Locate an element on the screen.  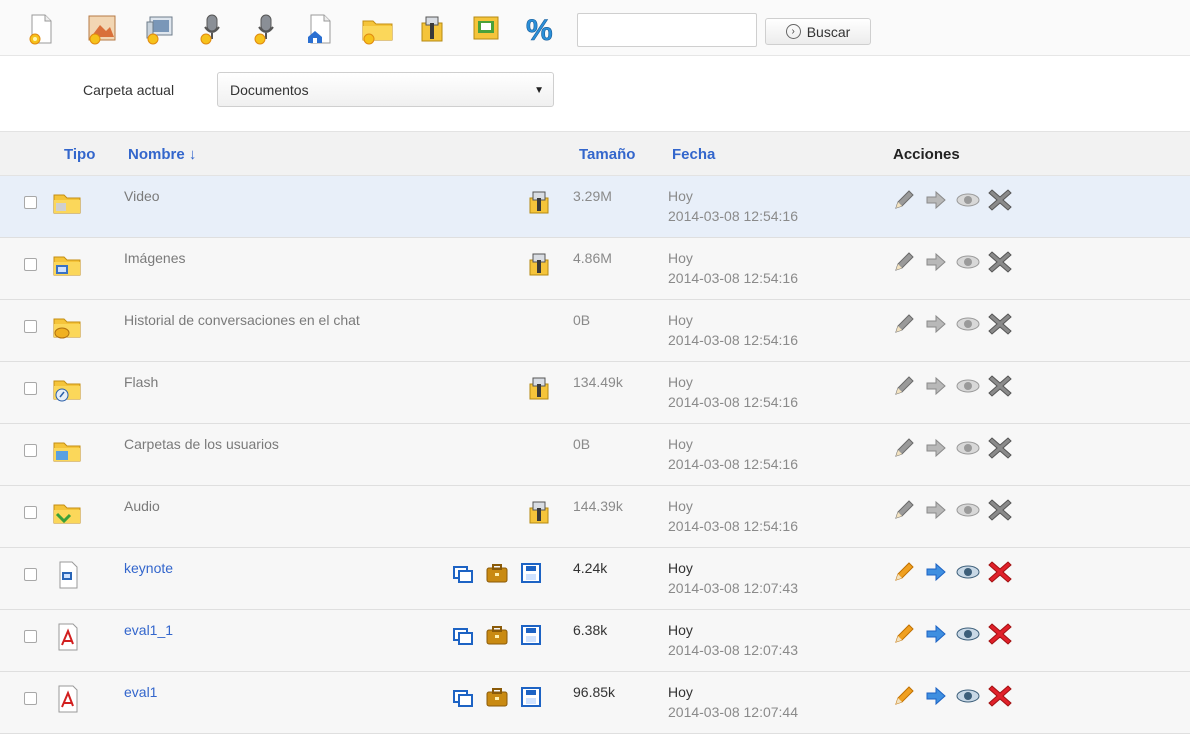
new-image-icon is located at coordinates (102, 29).